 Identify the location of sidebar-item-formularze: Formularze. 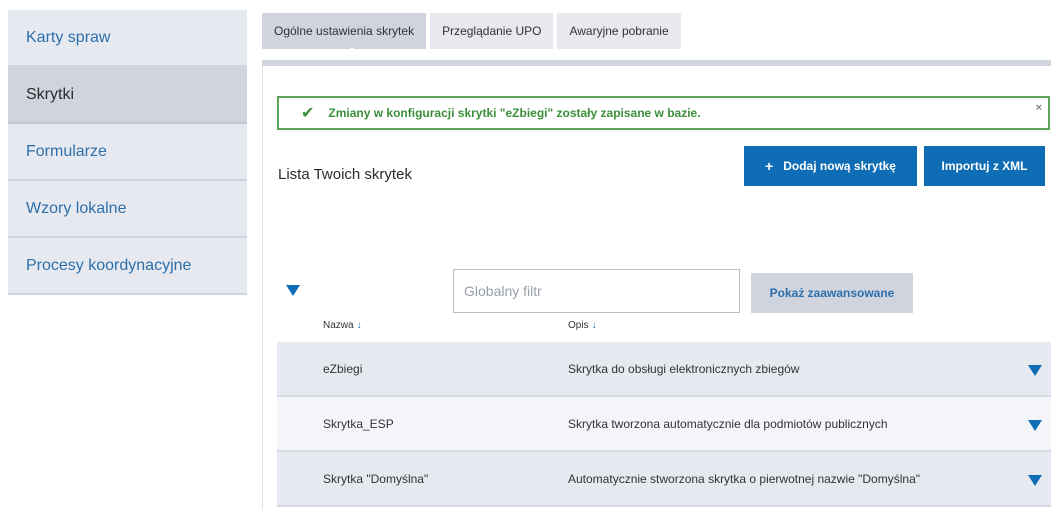
(127, 152).